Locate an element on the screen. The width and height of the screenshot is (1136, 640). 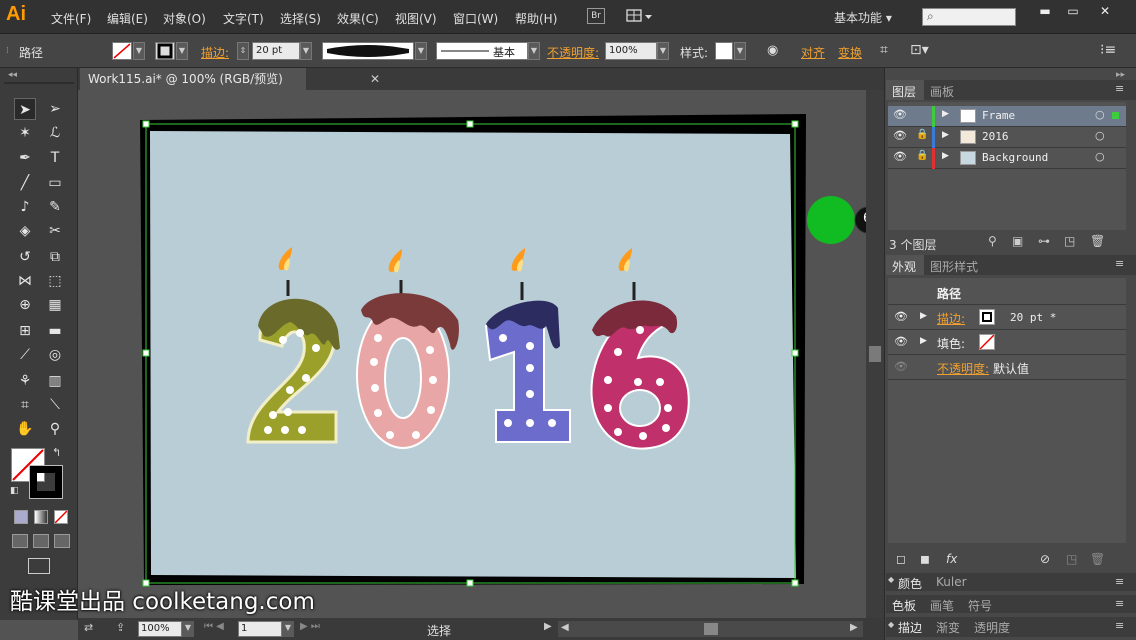
delete-item-icon: 🗑 is located at coordinates (1097, 559).